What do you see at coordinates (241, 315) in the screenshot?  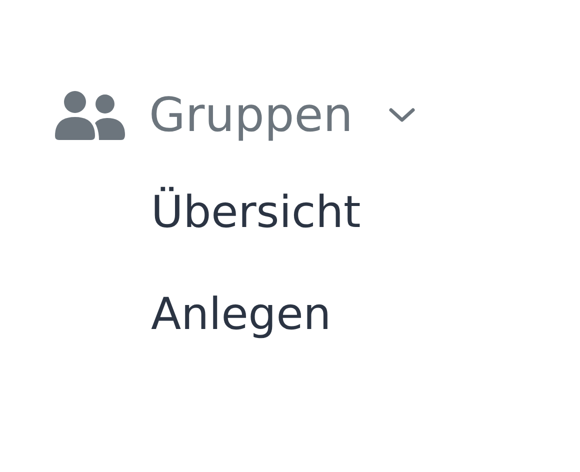 I see `menu-item: Anlegen` at bounding box center [241, 315].